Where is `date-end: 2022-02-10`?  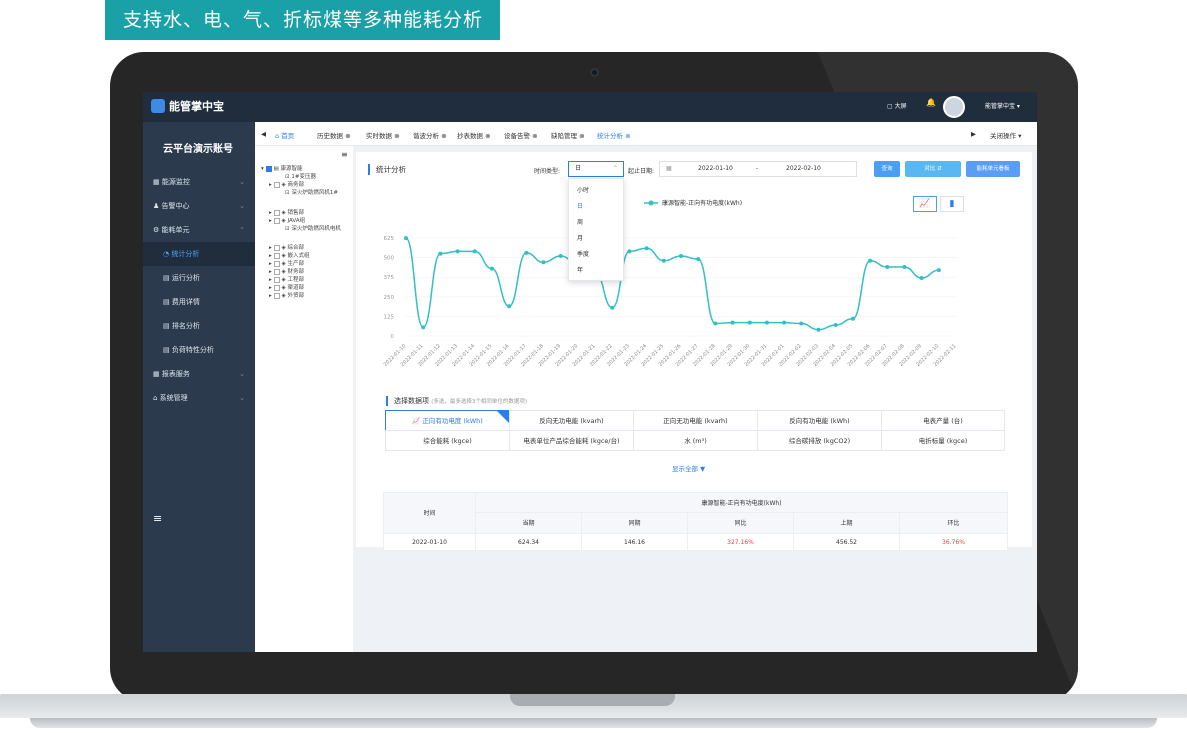 date-end: 2022-02-10 is located at coordinates (803, 169).